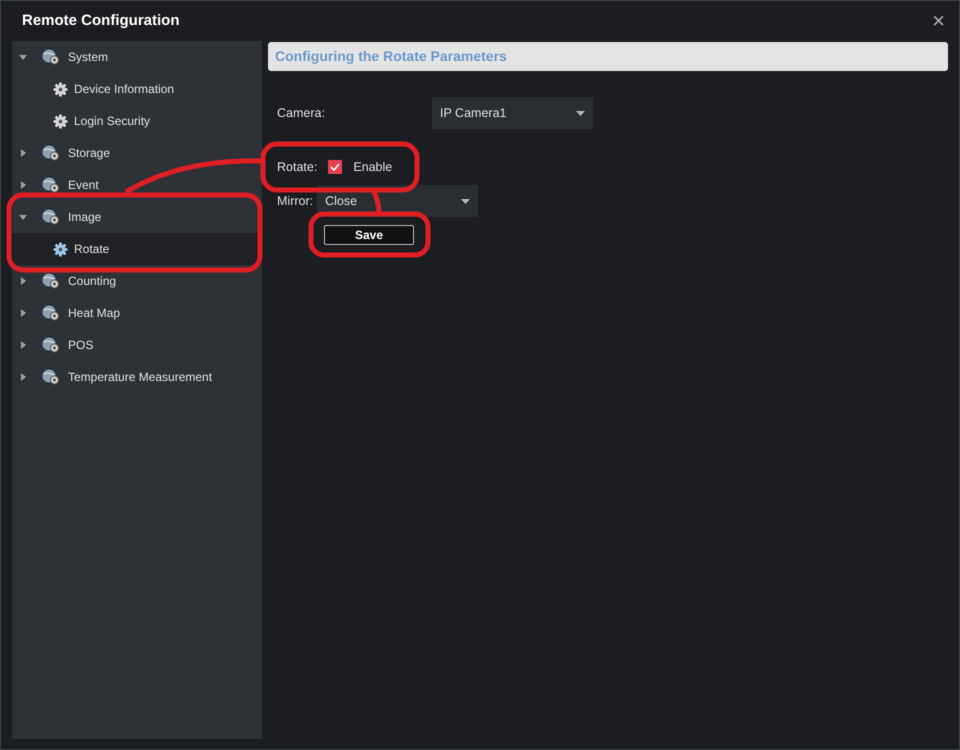  Describe the element at coordinates (92, 249) in the screenshot. I see `tree-label: Rotate` at that location.